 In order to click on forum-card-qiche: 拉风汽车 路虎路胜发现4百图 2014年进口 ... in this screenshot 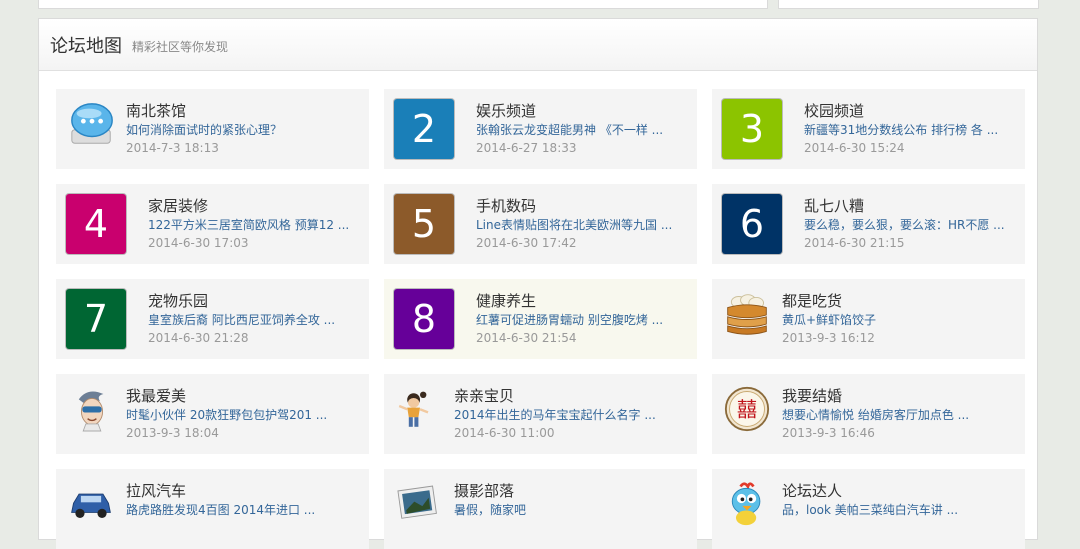, I will do `click(212, 509)`.